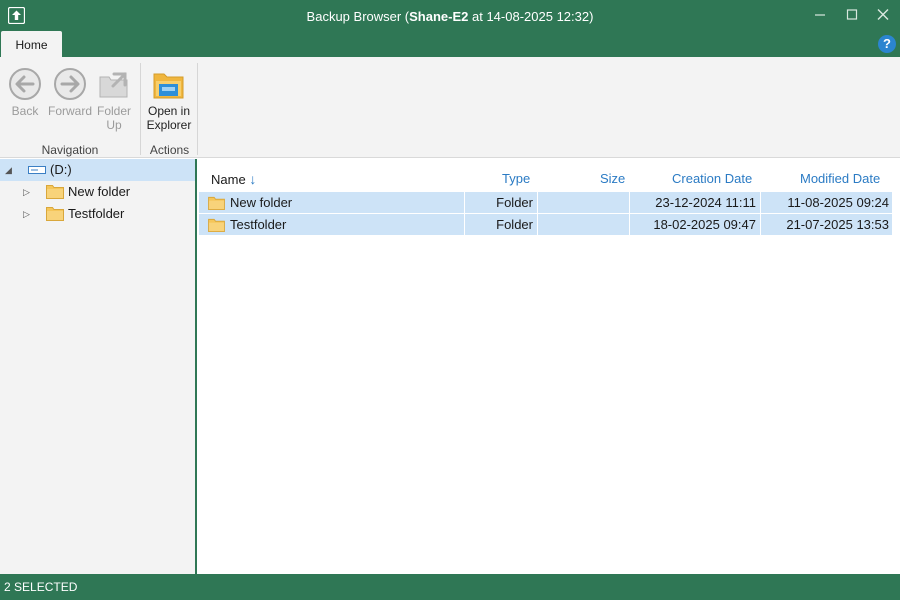  Describe the element at coordinates (168, 86) in the screenshot. I see `open-in-explorer-icon` at that location.